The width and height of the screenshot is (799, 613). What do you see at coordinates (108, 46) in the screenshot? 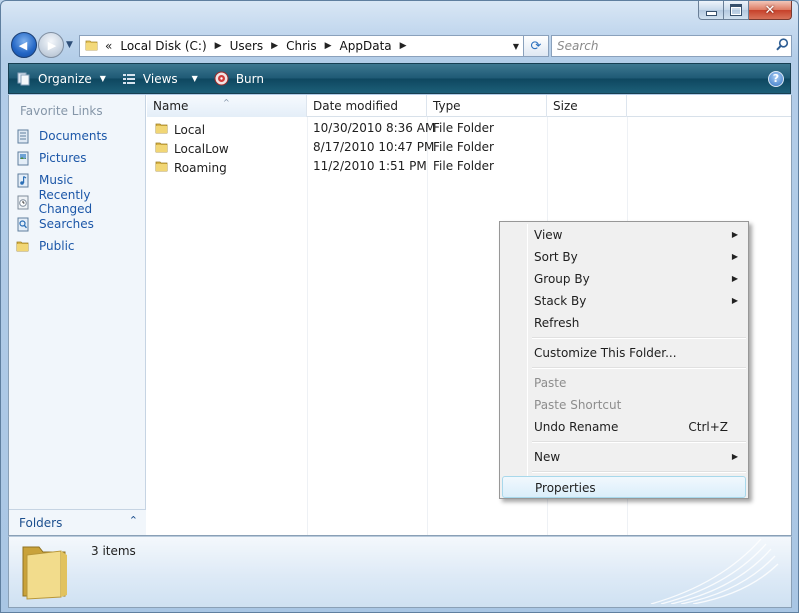
I see `breadcrumb-overflow: «` at bounding box center [108, 46].